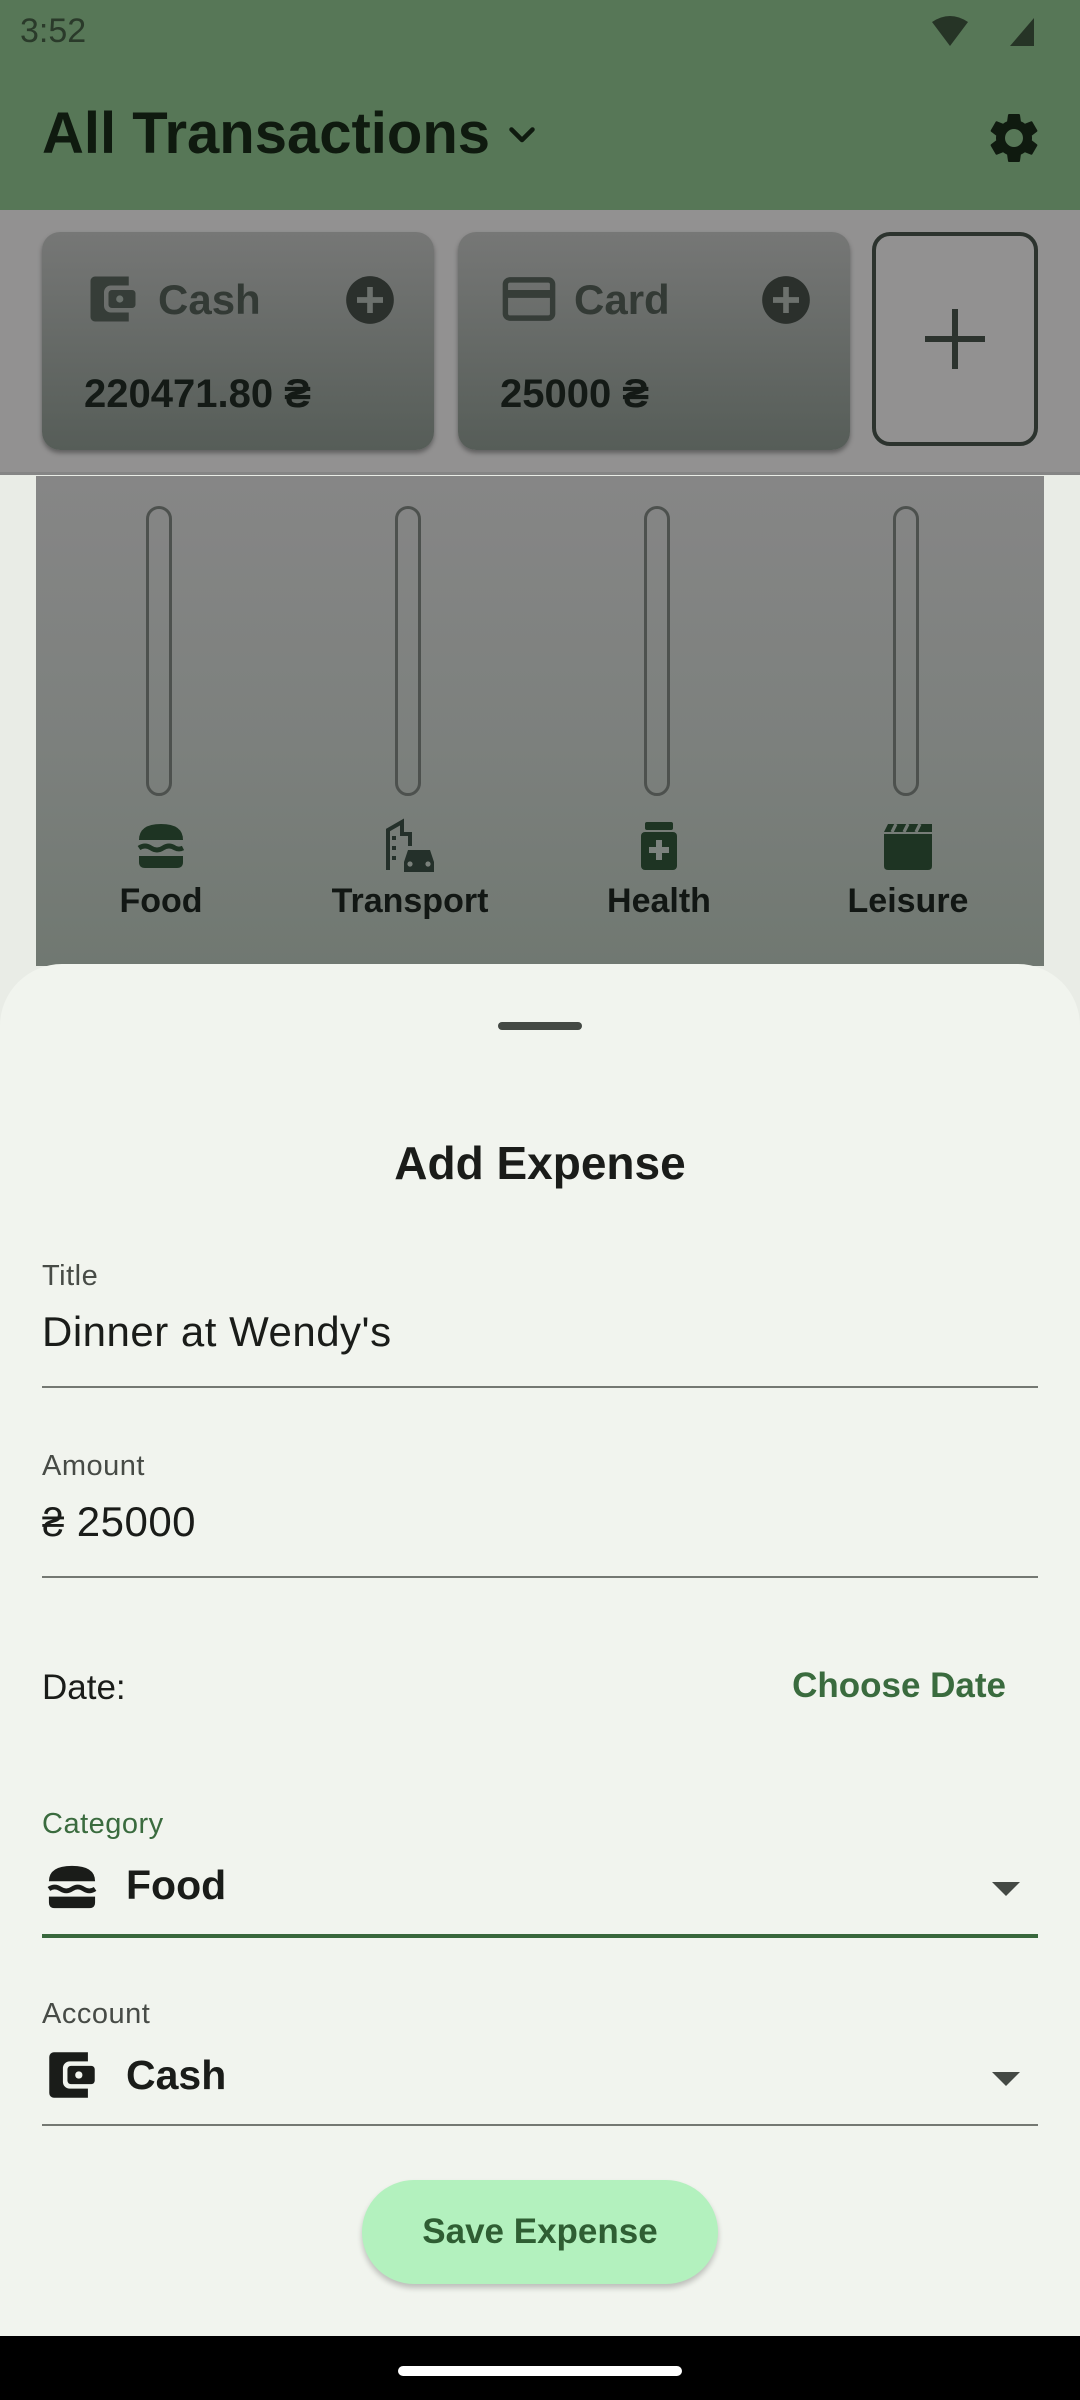 The height and width of the screenshot is (2400, 1080). Describe the element at coordinates (103, 1824) in the screenshot. I see `category-label: Category` at that location.